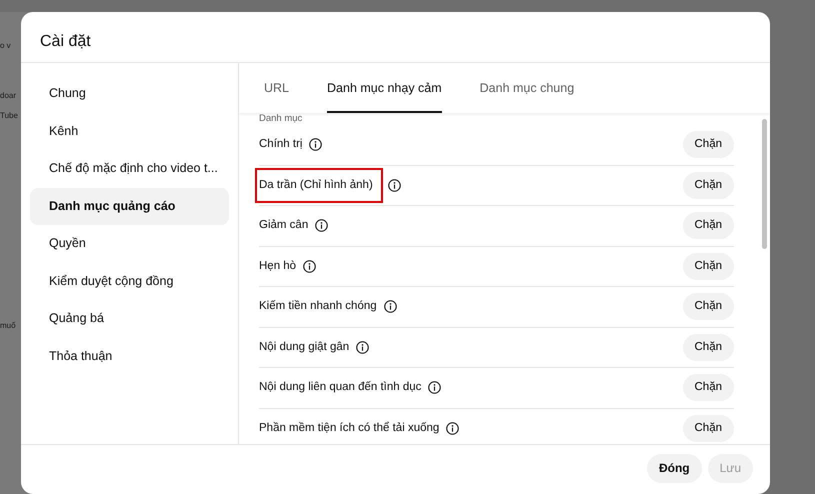 This screenshot has width=815, height=494. Describe the element at coordinates (340, 388) in the screenshot. I see `category-label: Nội dung liên quan đến tình dục` at that location.